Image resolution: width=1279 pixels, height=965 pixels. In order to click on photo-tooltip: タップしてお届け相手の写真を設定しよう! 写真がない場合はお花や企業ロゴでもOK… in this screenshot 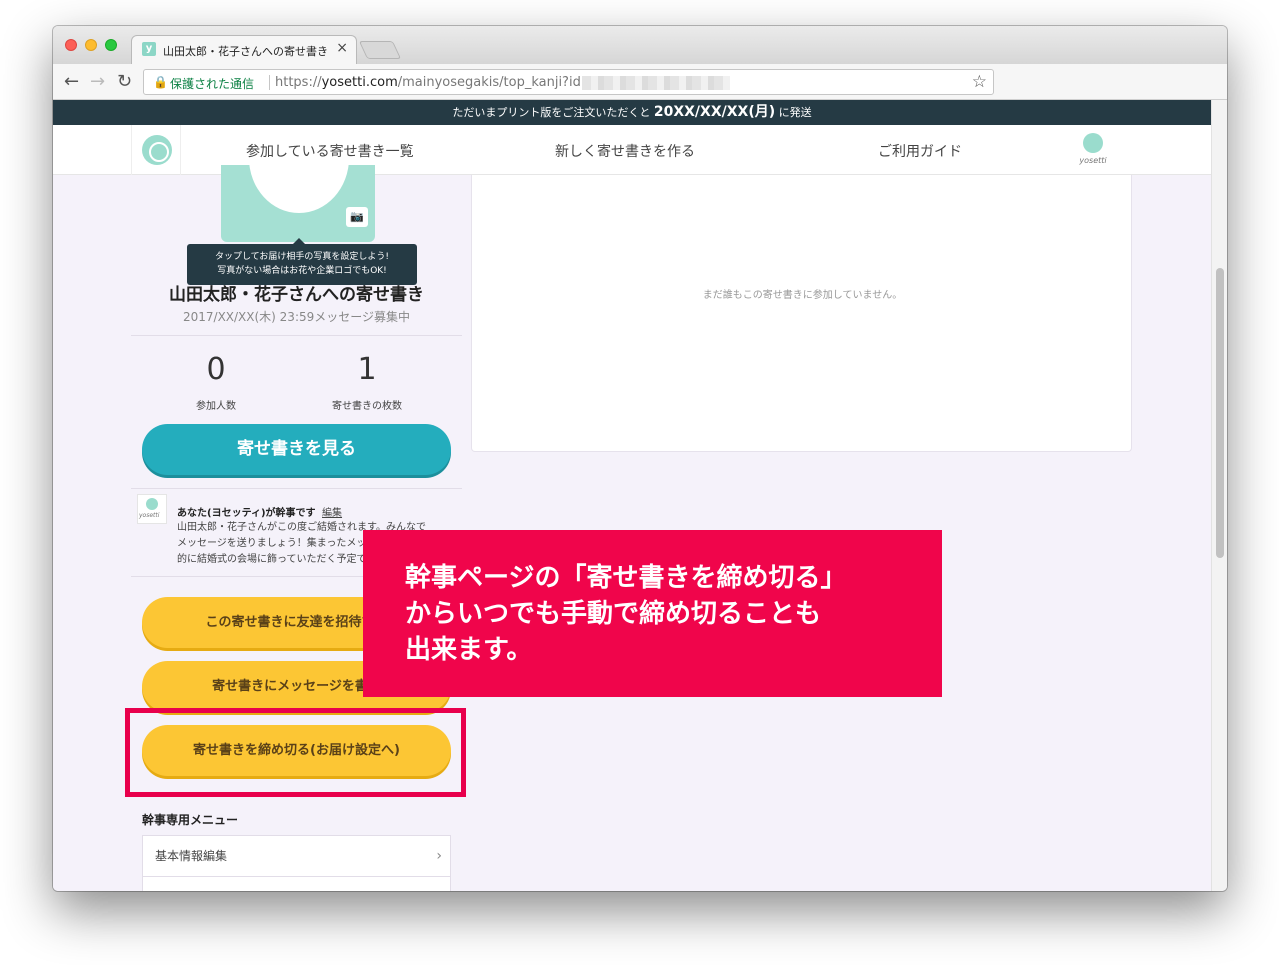, I will do `click(302, 261)`.